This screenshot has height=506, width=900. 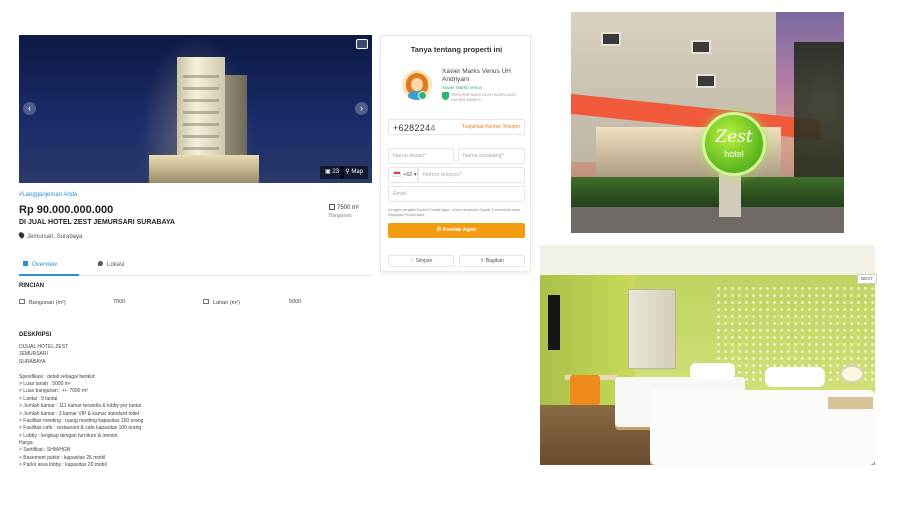 What do you see at coordinates (397, 174) in the screenshot?
I see `indonesia-flag-icon` at bounding box center [397, 174].